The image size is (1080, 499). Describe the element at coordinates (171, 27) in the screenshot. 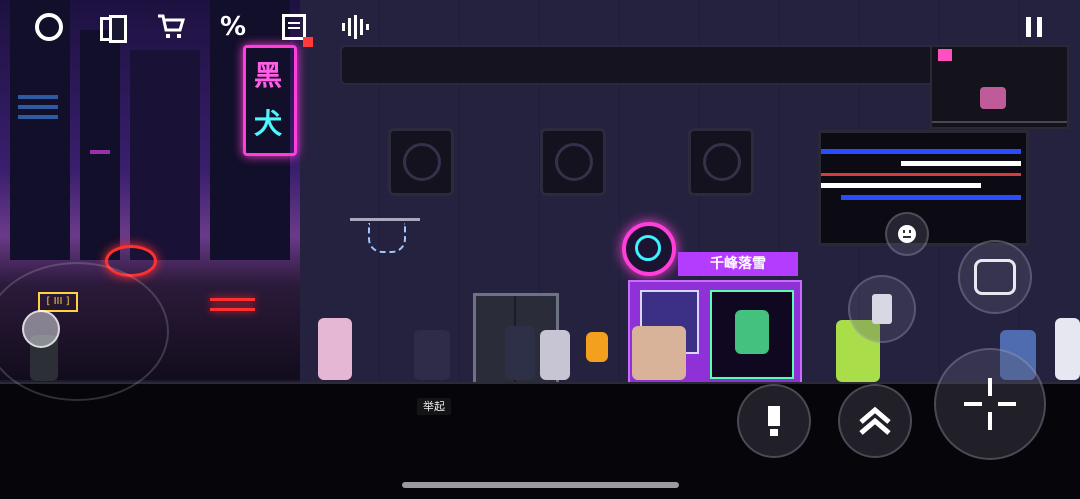

I see `shop-cart-icon` at that location.